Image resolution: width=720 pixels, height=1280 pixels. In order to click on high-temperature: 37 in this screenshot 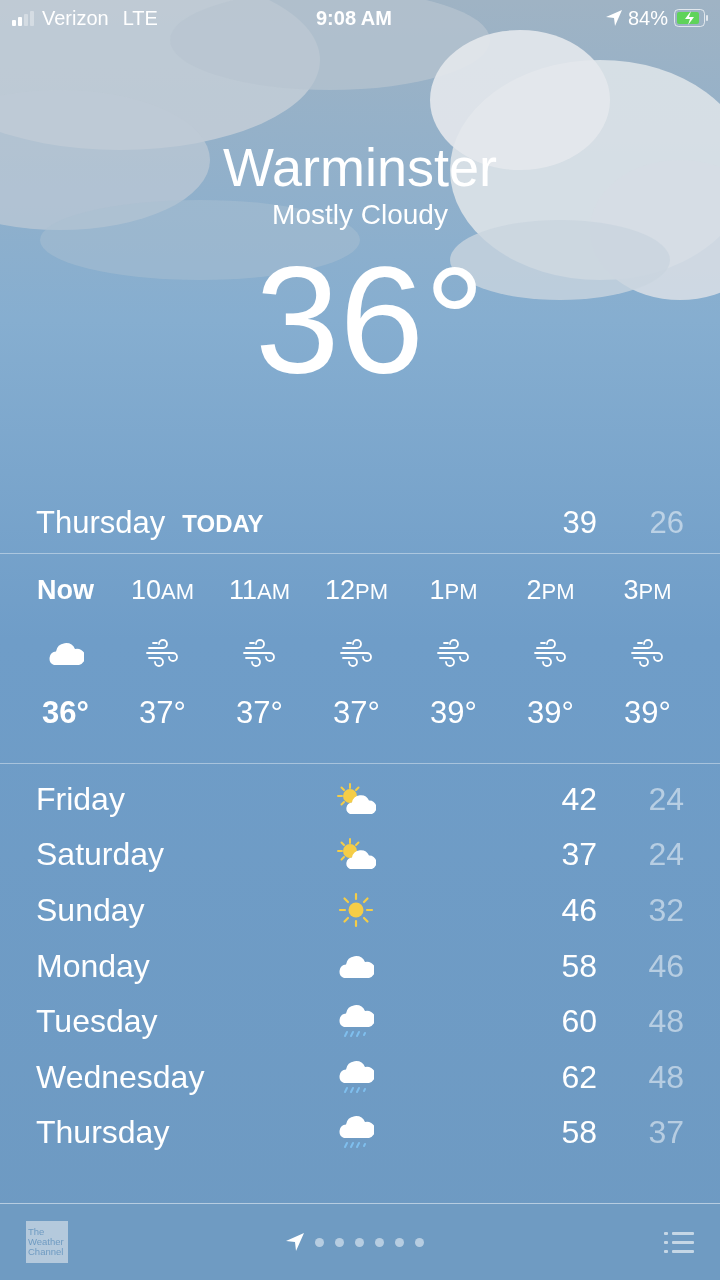, I will do `click(578, 855)`.